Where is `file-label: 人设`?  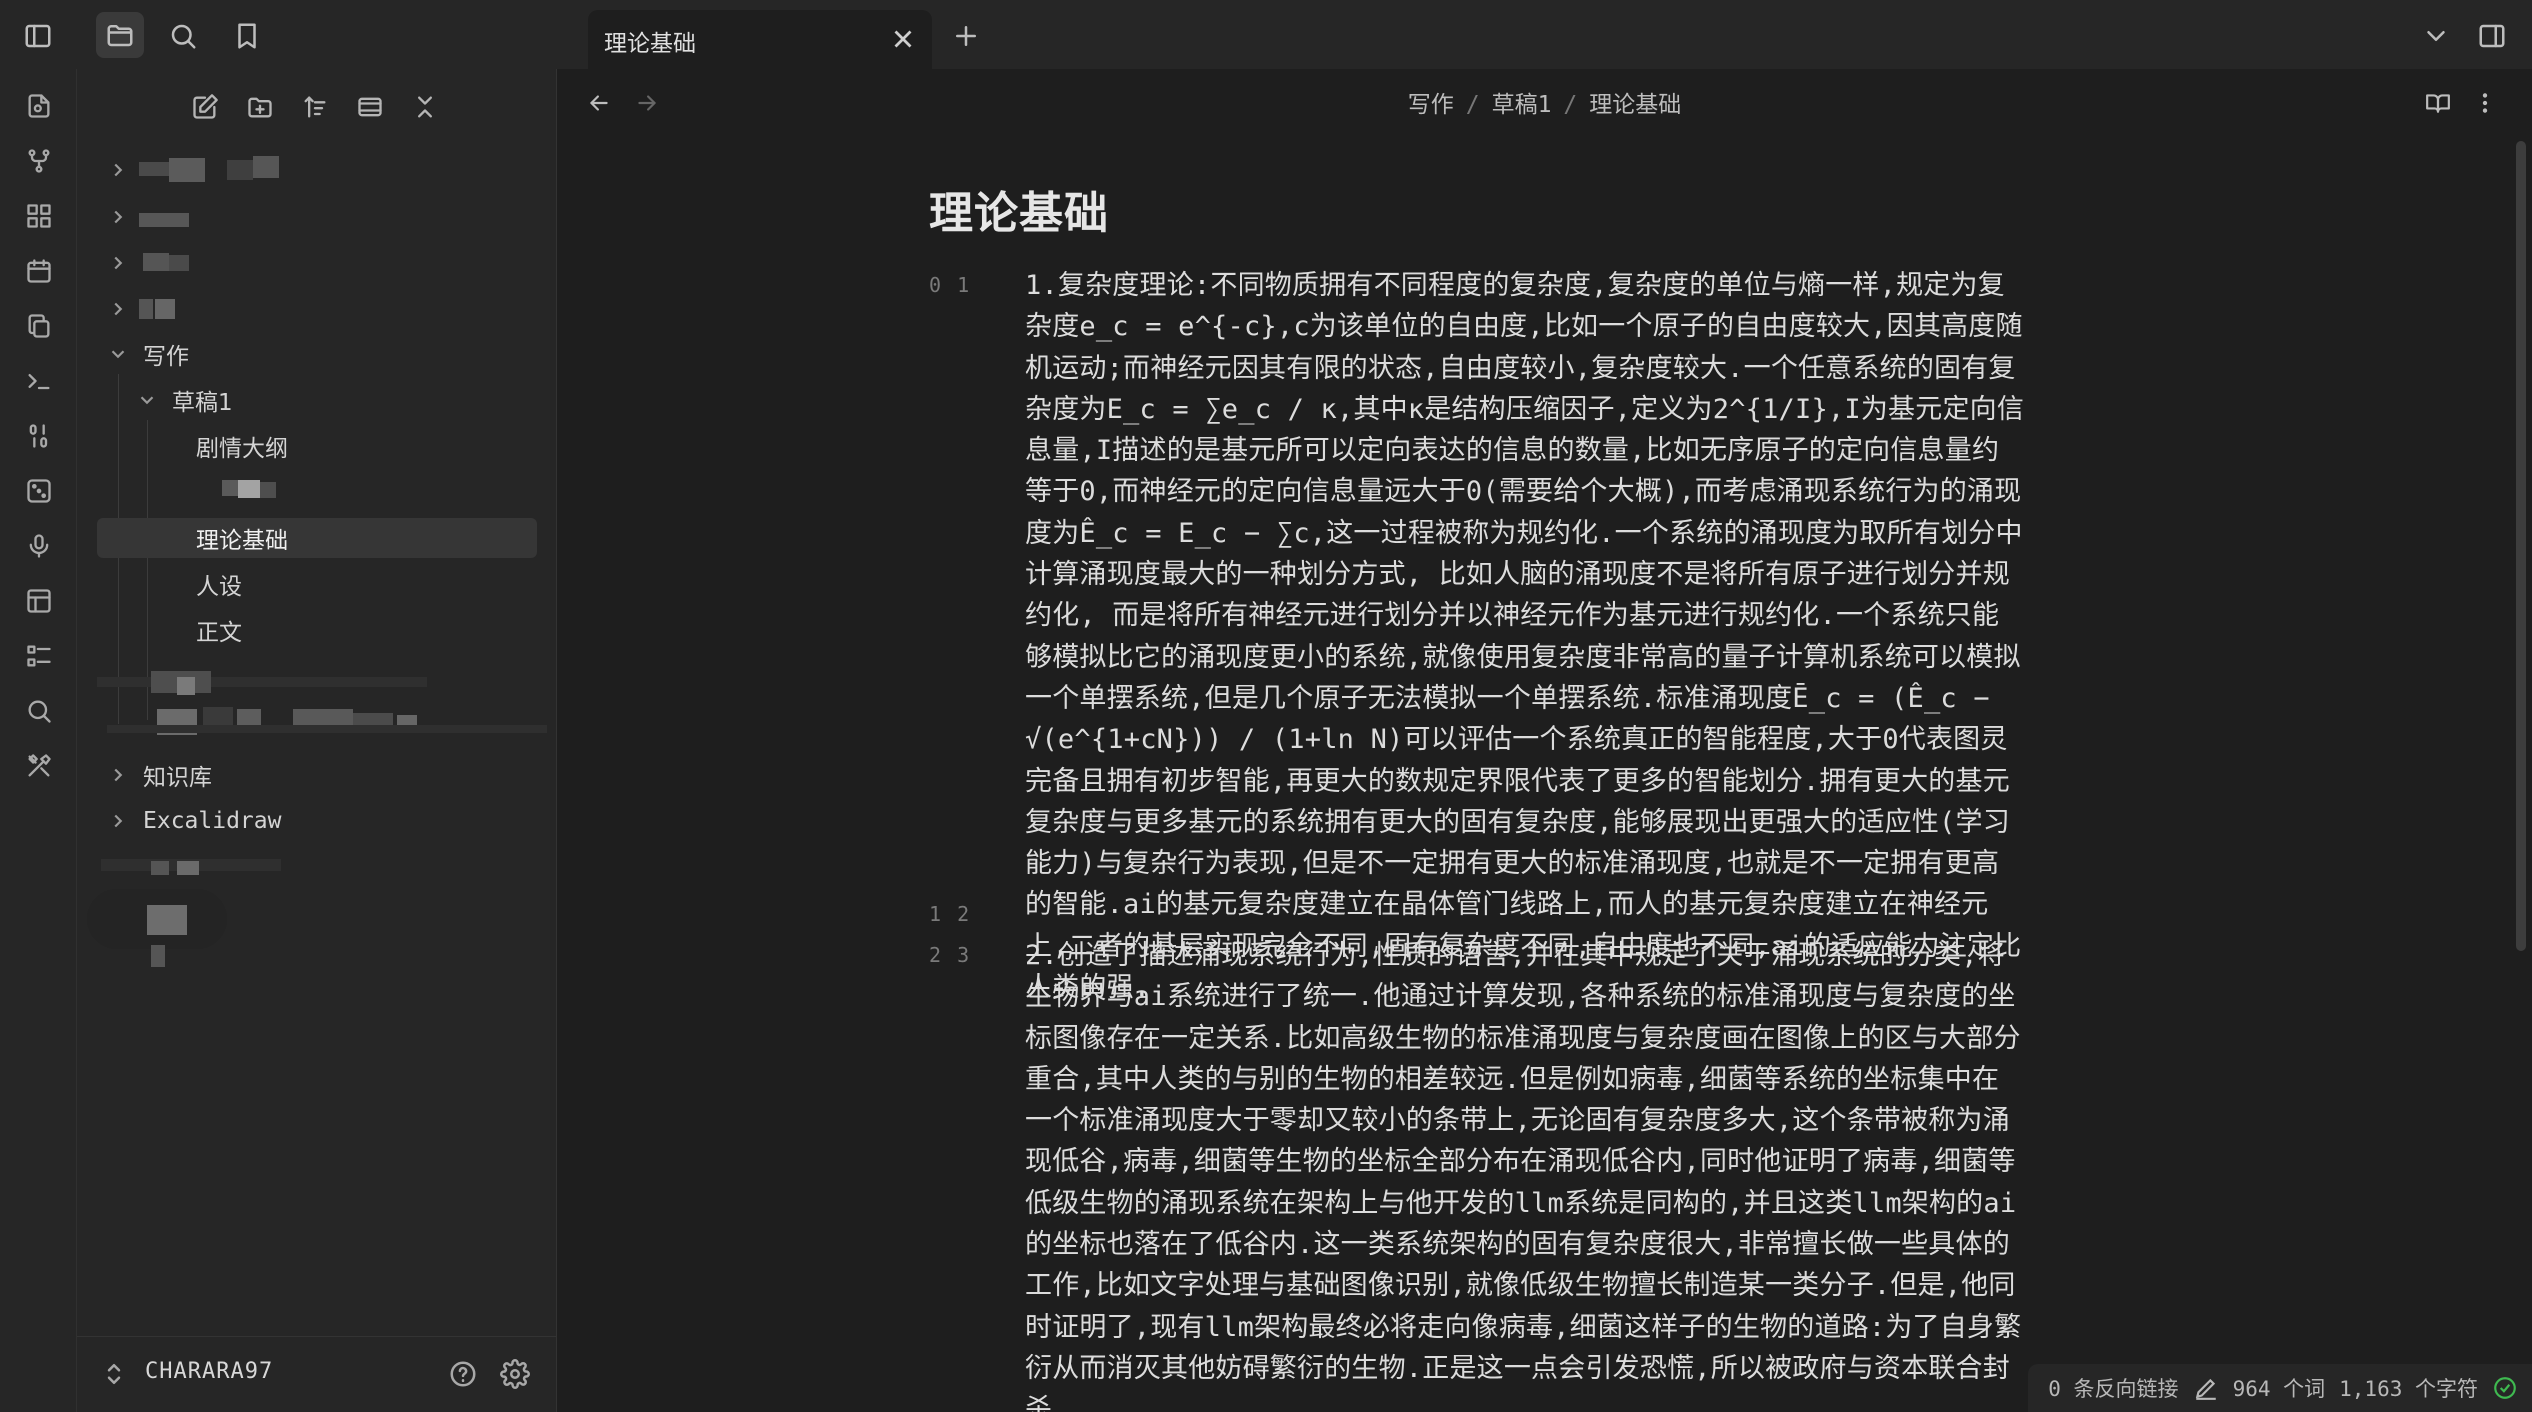 file-label: 人设 is located at coordinates (219, 587).